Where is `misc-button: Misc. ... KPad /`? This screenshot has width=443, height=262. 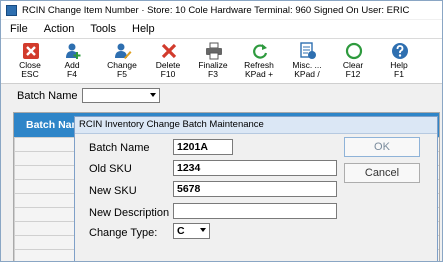 misc-button: Misc. ... KPad / is located at coordinates (307, 61).